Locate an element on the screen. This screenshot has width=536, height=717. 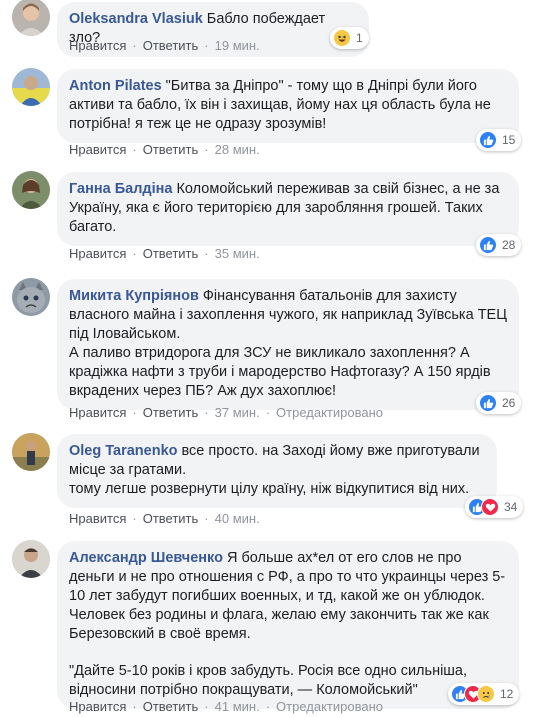
comment-actions: Нравится · Ответить · 19 мин. is located at coordinates (164, 45).